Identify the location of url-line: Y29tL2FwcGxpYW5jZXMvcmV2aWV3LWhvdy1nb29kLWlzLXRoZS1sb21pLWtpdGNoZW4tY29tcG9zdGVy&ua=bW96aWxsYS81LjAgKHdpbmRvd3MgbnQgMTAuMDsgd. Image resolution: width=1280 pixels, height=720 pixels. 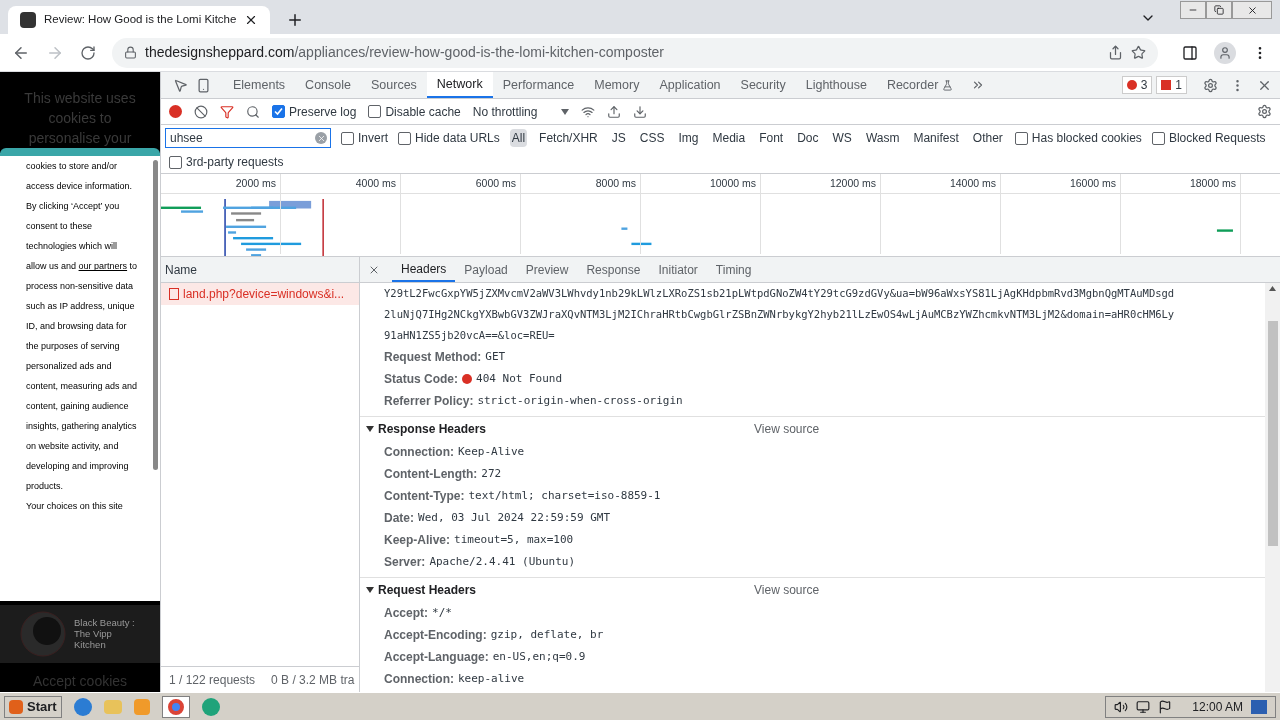
(780, 293).